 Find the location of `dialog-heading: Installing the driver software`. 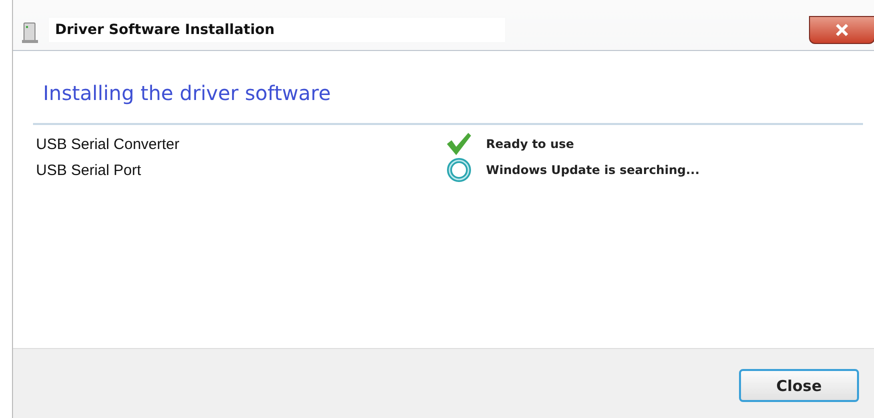

dialog-heading: Installing the driver software is located at coordinates (187, 93).